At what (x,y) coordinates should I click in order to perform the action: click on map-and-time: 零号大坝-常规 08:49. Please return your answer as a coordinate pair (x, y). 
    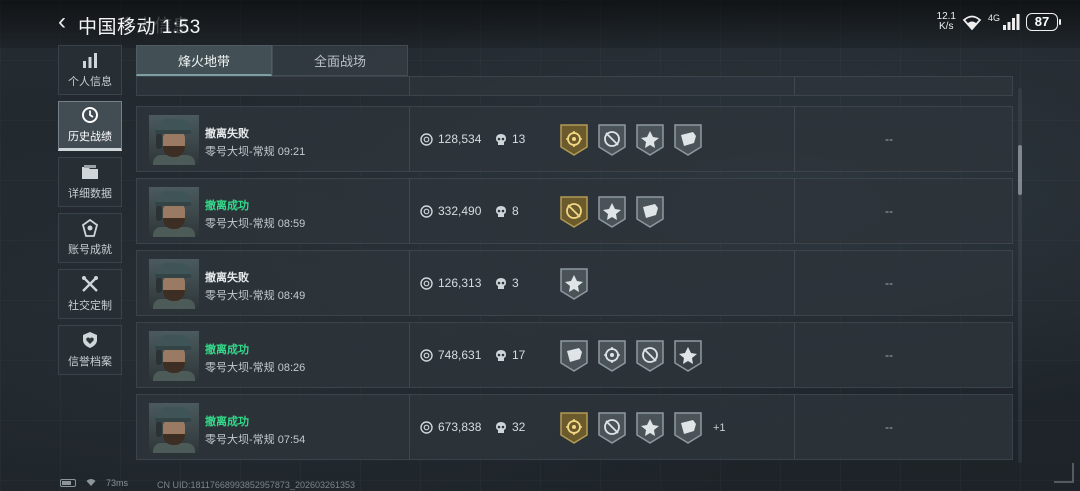
    Looking at the image, I should click on (255, 295).